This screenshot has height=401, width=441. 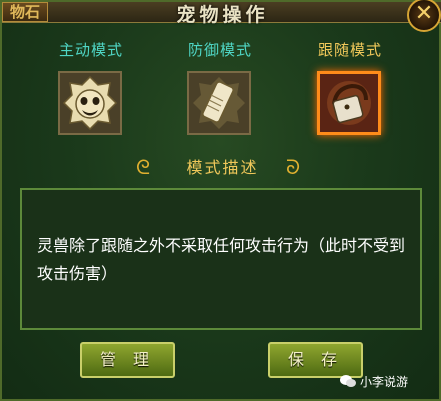 What do you see at coordinates (127, 360) in the screenshot?
I see `manage-button: 管 理` at bounding box center [127, 360].